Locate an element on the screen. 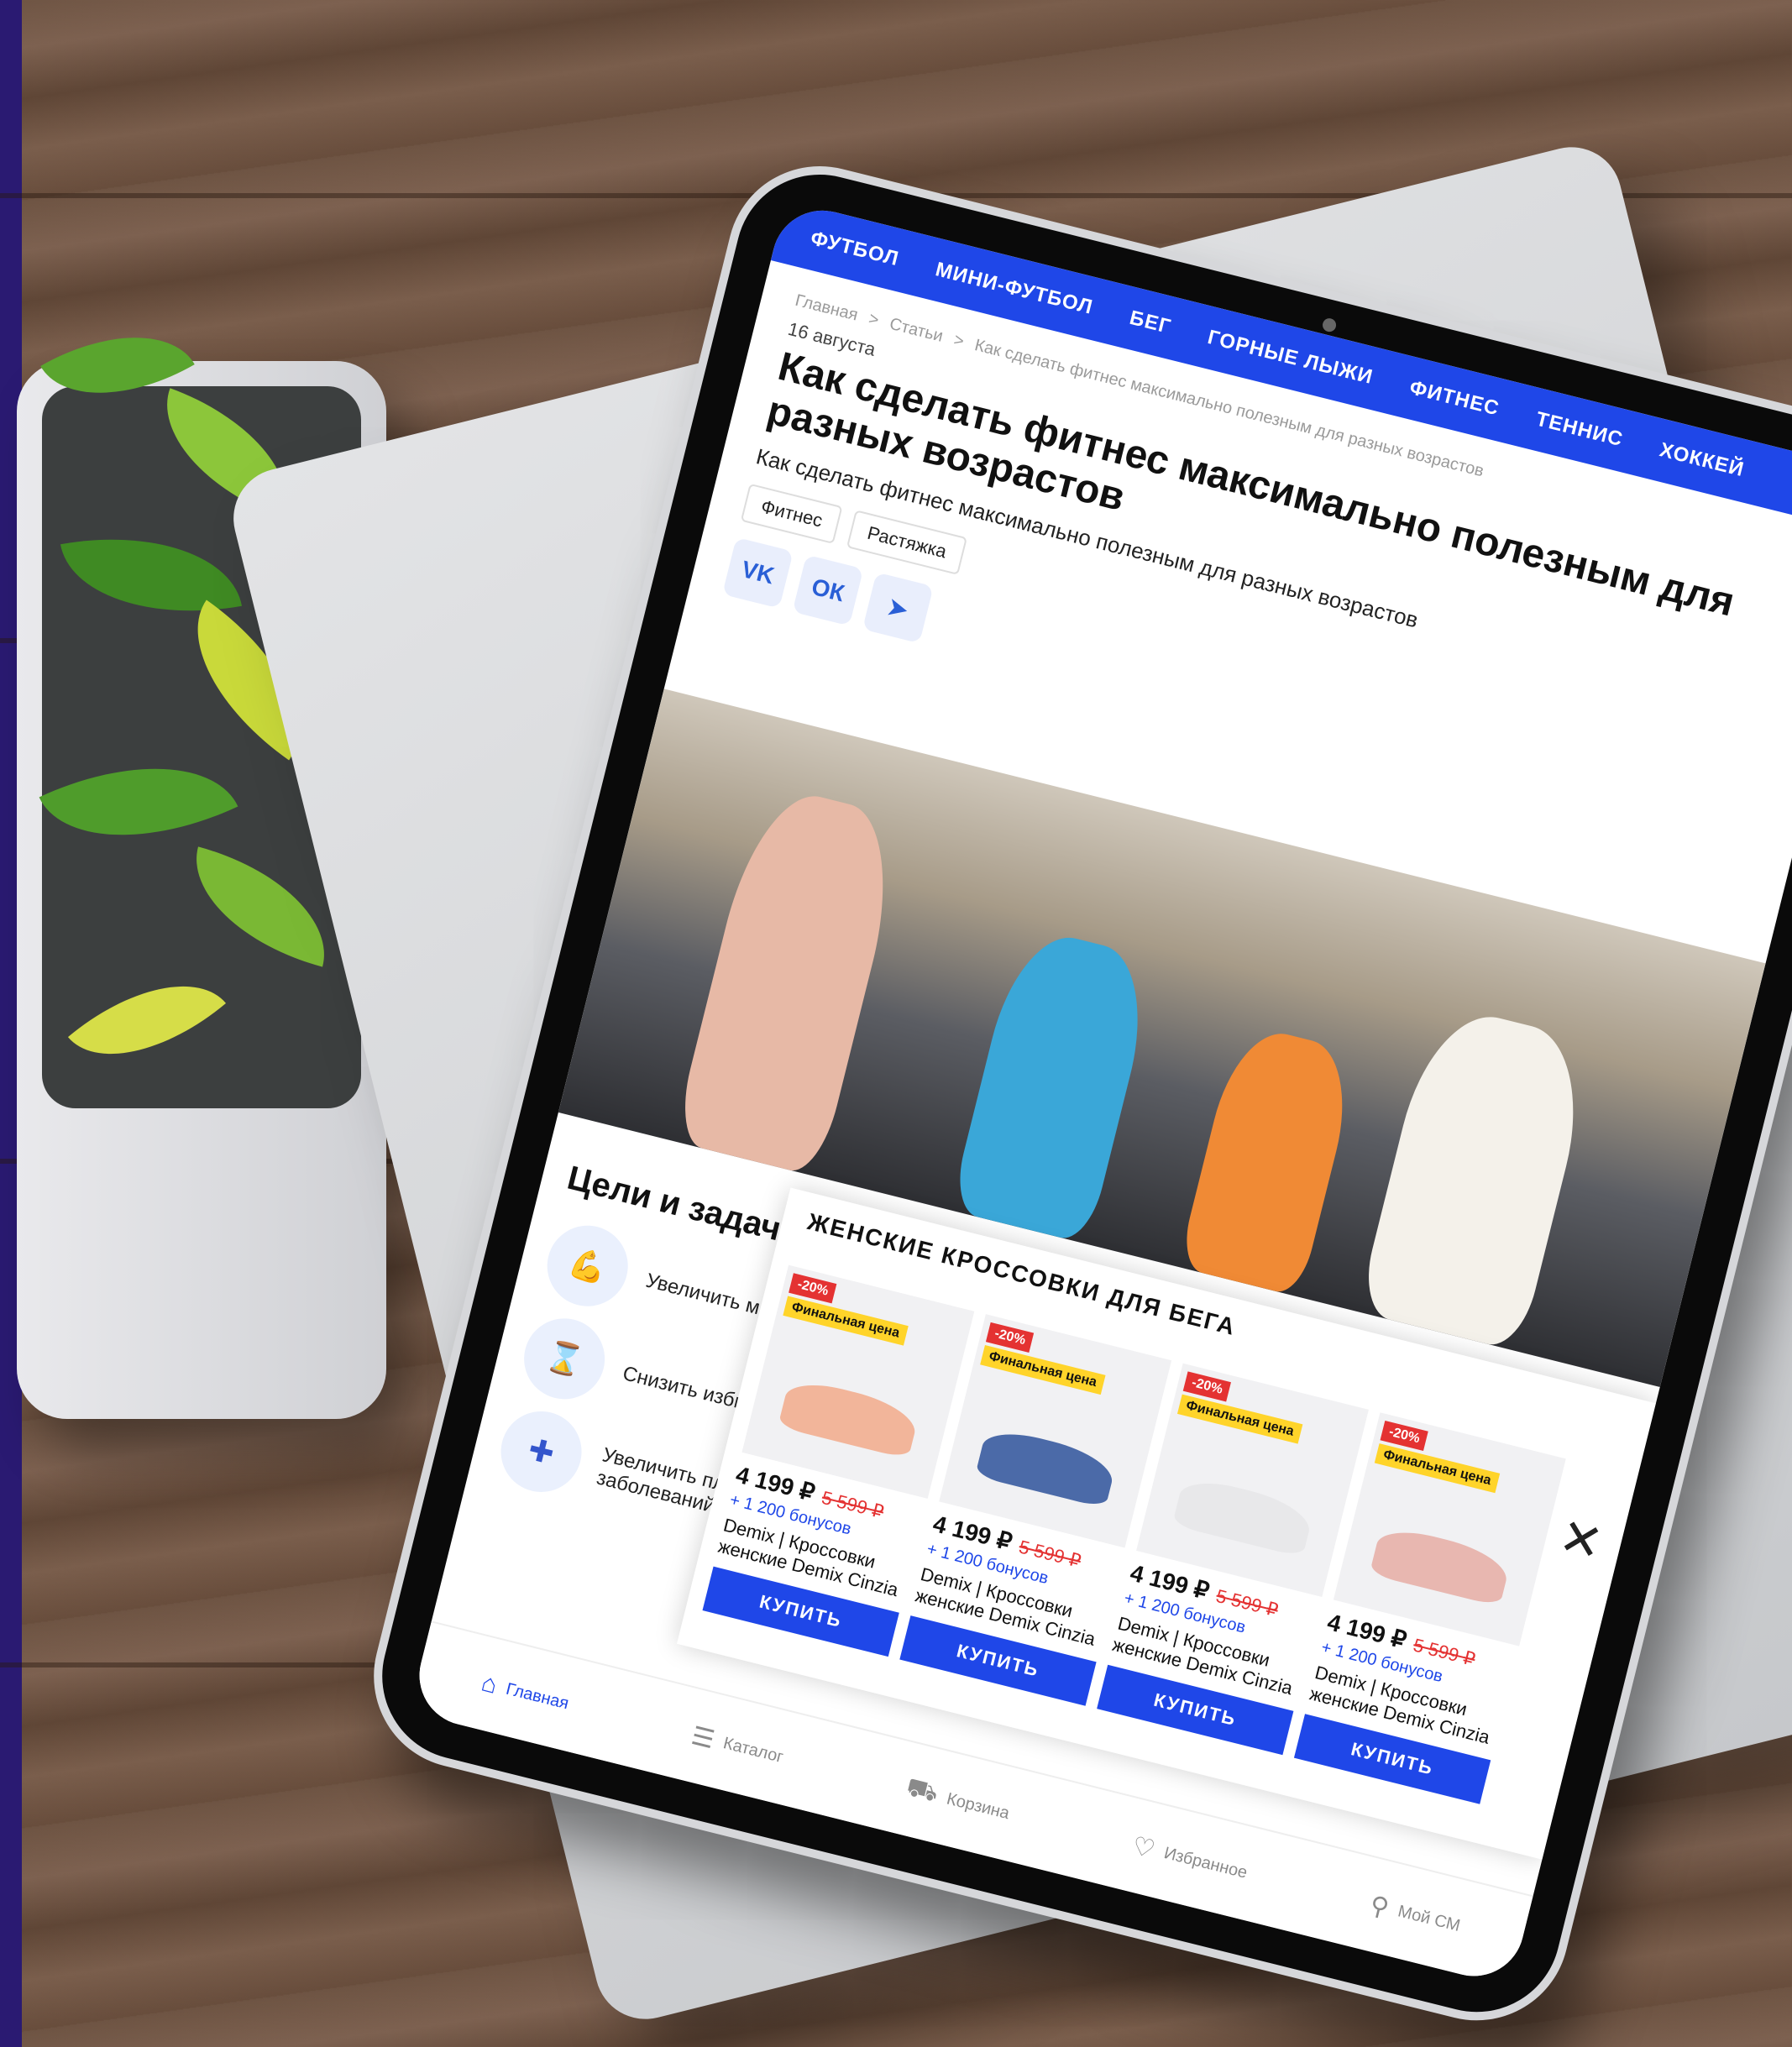 This screenshot has height=2047, width=1792. tab-my-sm: ⚲ Мой СМ is located at coordinates (1415, 1915).